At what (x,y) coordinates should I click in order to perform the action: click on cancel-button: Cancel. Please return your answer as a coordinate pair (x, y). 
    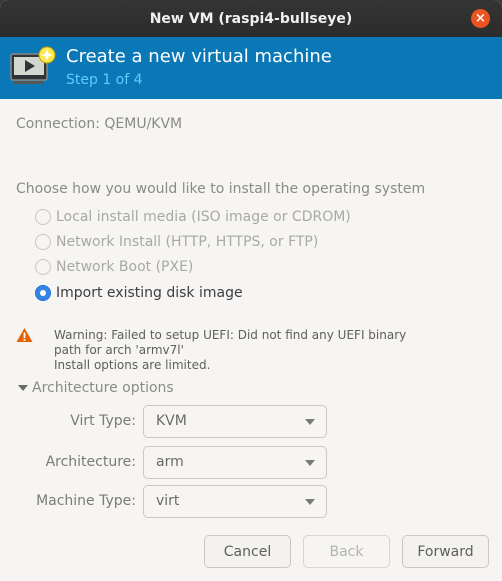
    Looking at the image, I should click on (247, 551).